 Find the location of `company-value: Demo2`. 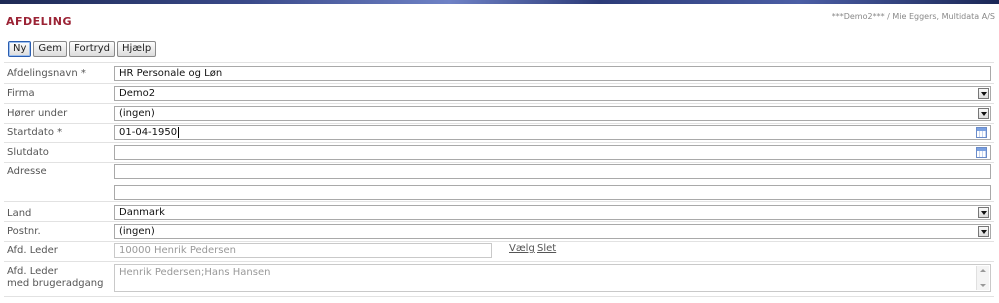

company-value: Demo2 is located at coordinates (137, 93).